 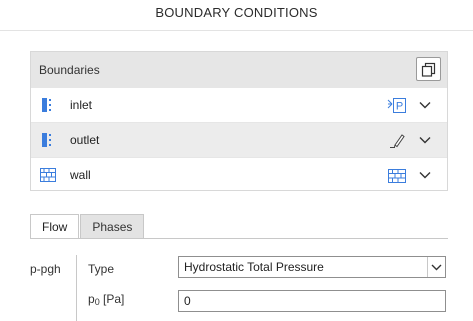 What do you see at coordinates (239, 238) in the screenshot?
I see `tab-divider` at bounding box center [239, 238].